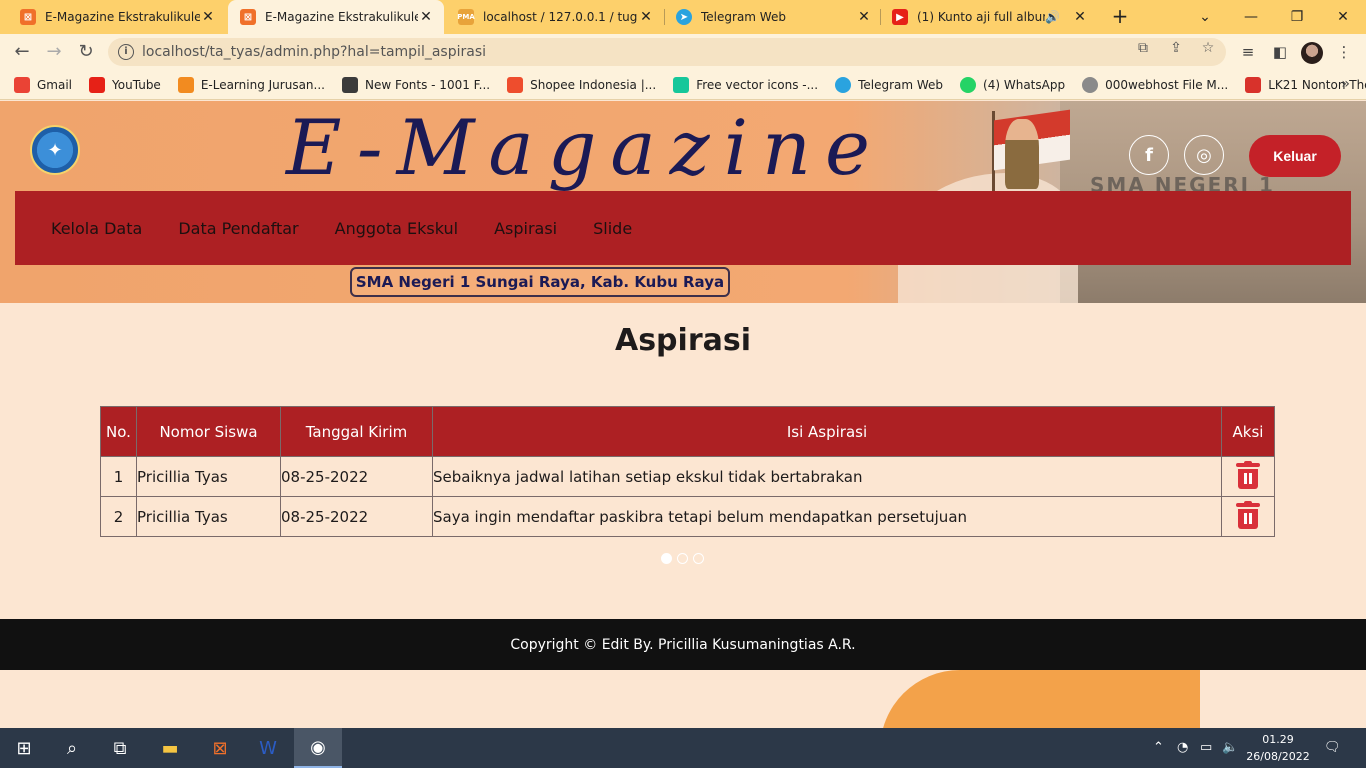 The width and height of the screenshot is (1366, 768). I want to click on bookmark-star-icon: ☆, so click(1208, 48).